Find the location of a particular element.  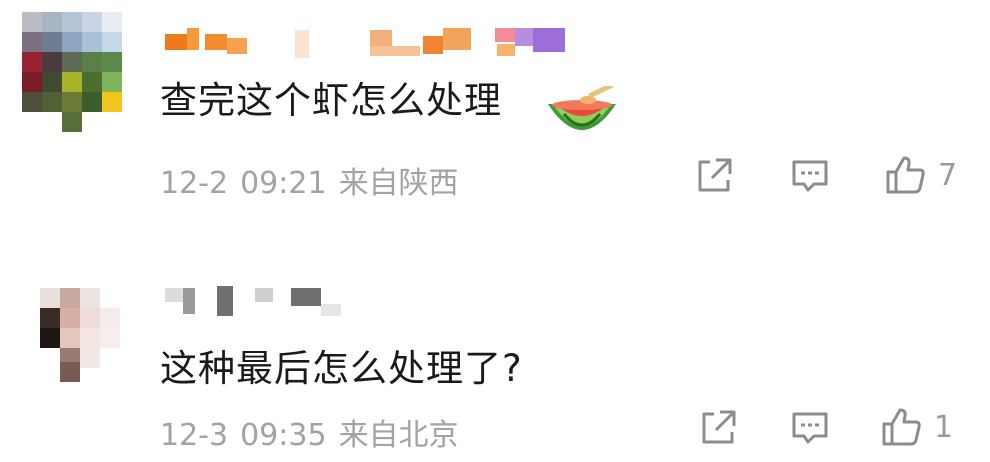

like-count: 7 is located at coordinates (948, 175).